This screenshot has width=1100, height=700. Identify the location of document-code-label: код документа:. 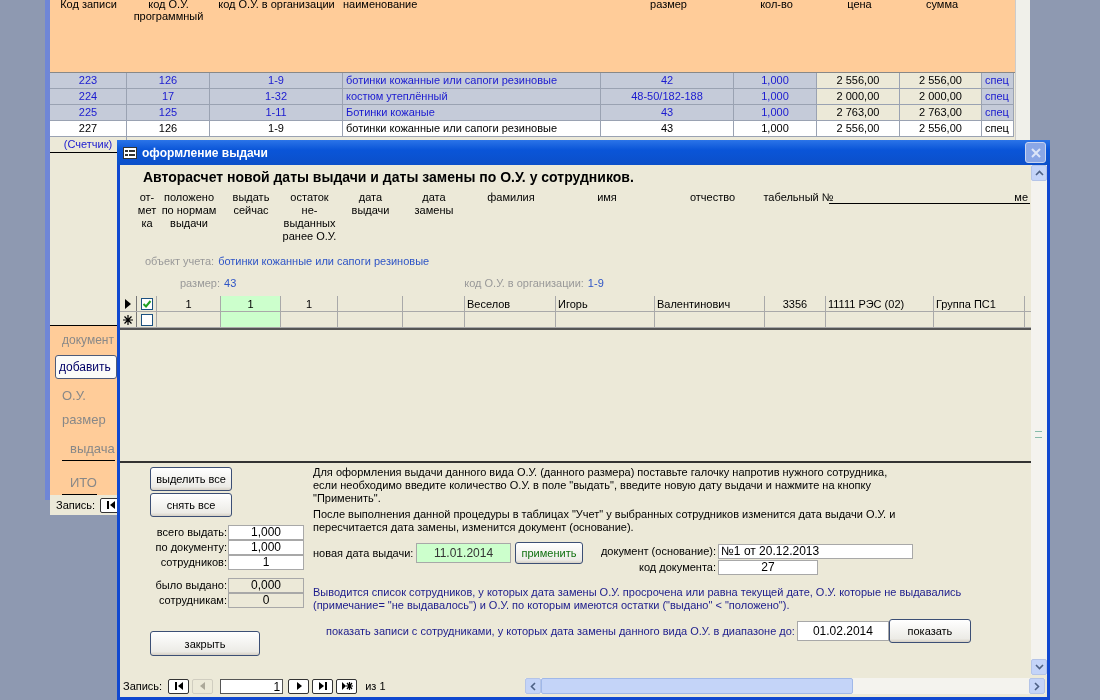
(677, 567).